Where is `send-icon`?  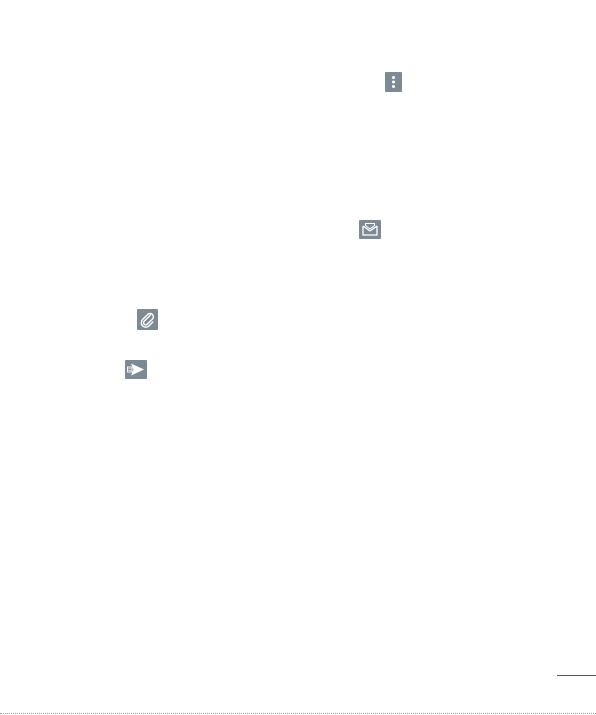
send-icon is located at coordinates (136, 369).